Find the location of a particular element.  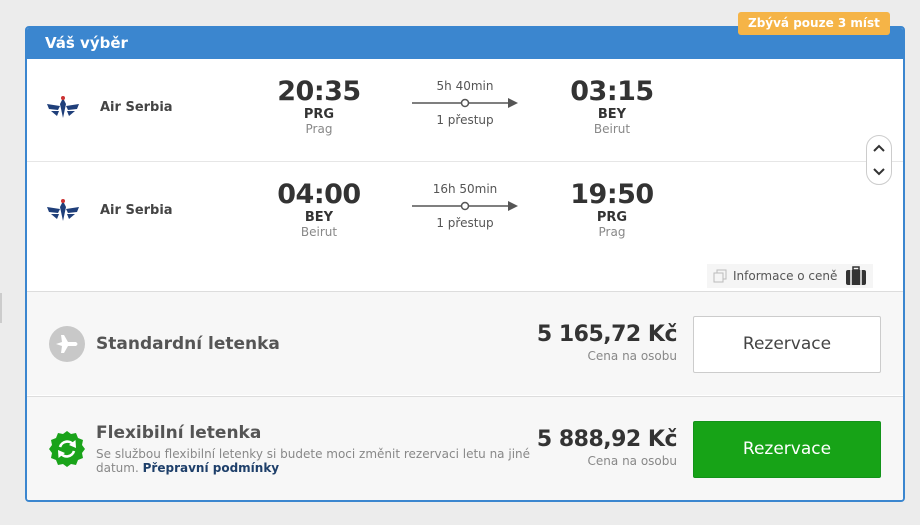

scroll-up-button is located at coordinates (879, 148).